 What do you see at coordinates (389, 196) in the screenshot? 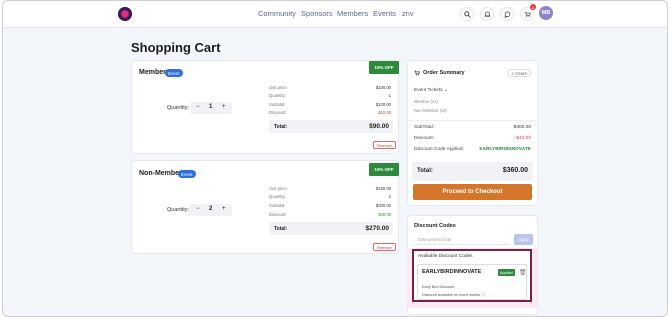
I see `quantity-row-value: 2` at bounding box center [389, 196].